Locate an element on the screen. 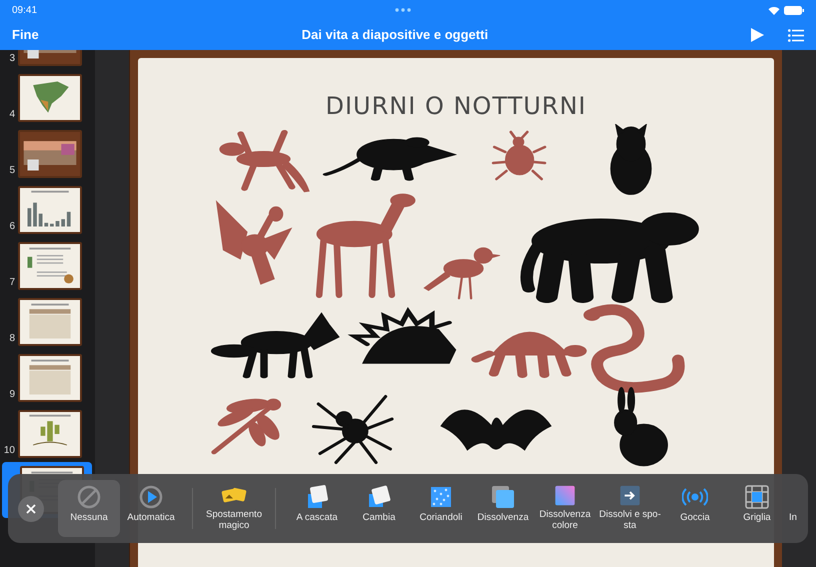  overlapping-squares-icon is located at coordinates (503, 497).